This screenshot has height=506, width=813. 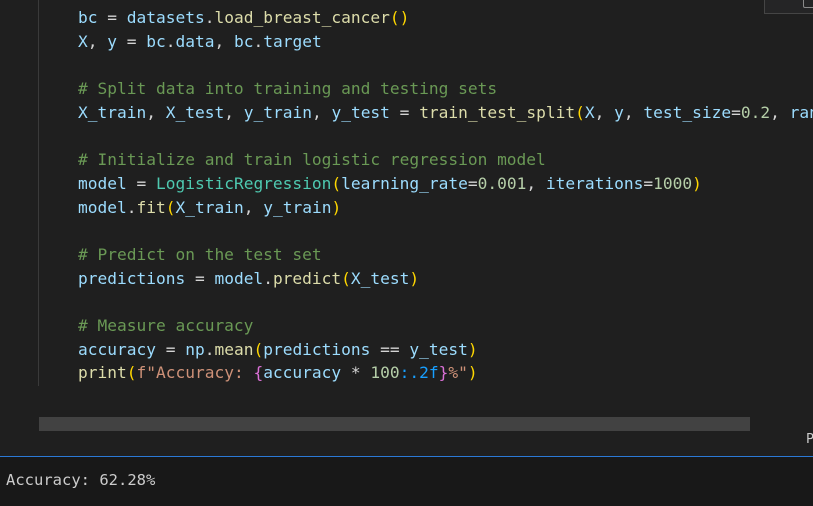 What do you see at coordinates (445, 326) in the screenshot?
I see `code-line-comment-accuracy: # Measure accuracy` at bounding box center [445, 326].